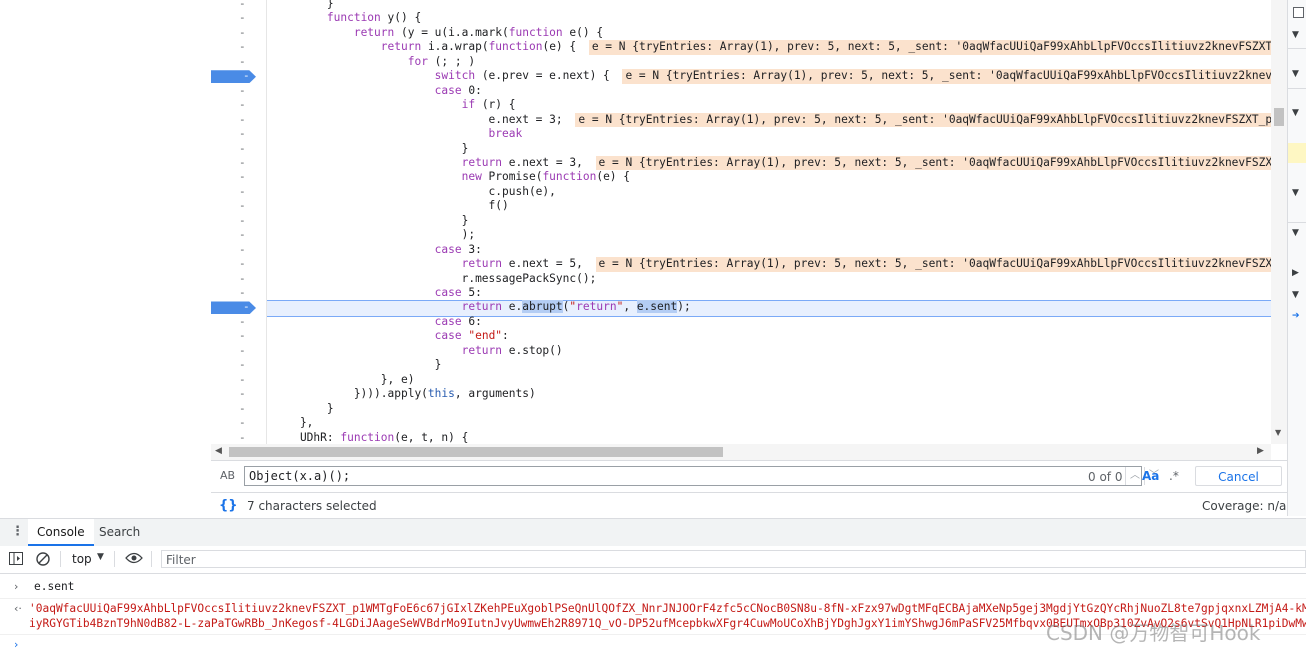 The height and width of the screenshot is (657, 1306). I want to click on match-case-button: Aa, so click(1150, 476).